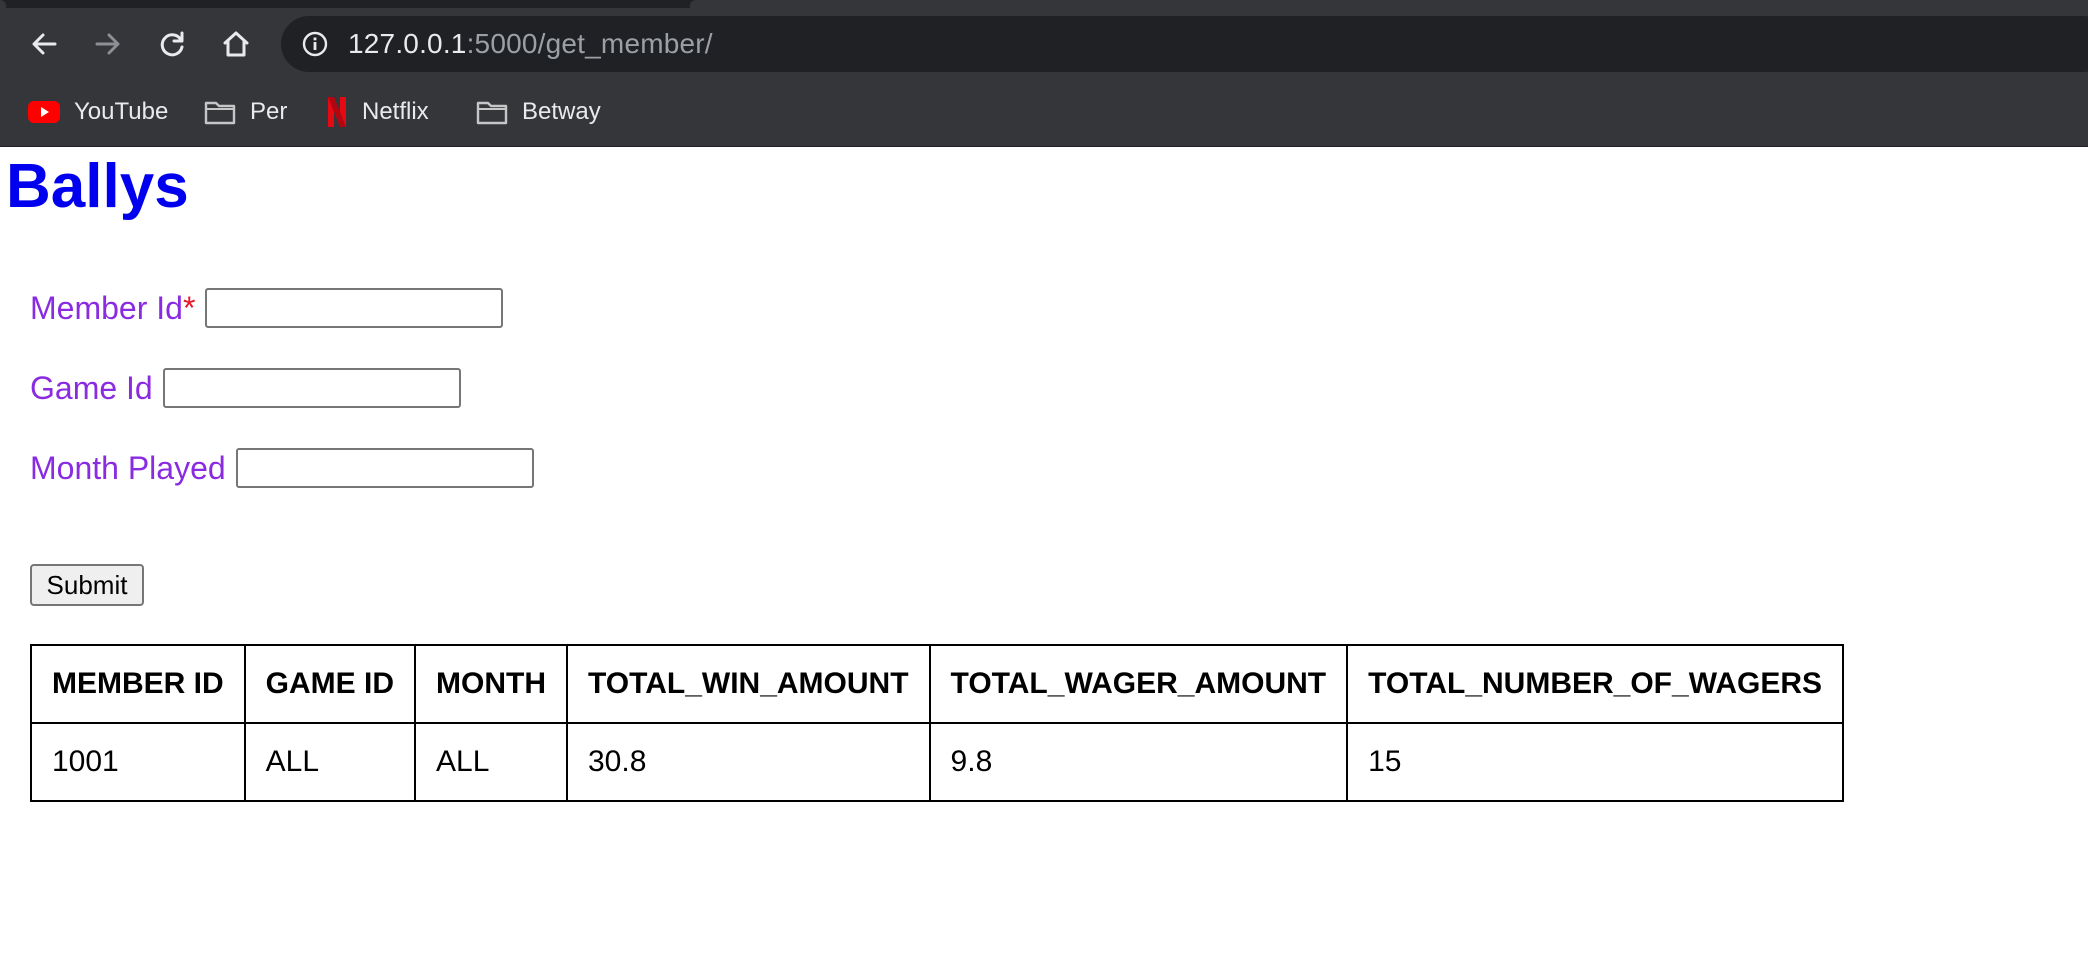 The image size is (2088, 962). I want to click on forward-arrow-icon, so click(107, 44).